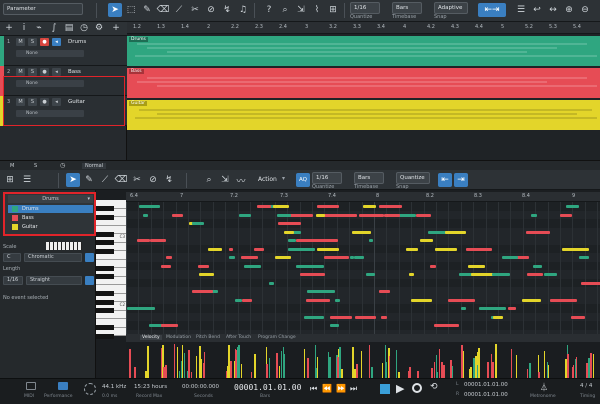  I want to click on tab-program-change: Program Change, so click(277, 337).